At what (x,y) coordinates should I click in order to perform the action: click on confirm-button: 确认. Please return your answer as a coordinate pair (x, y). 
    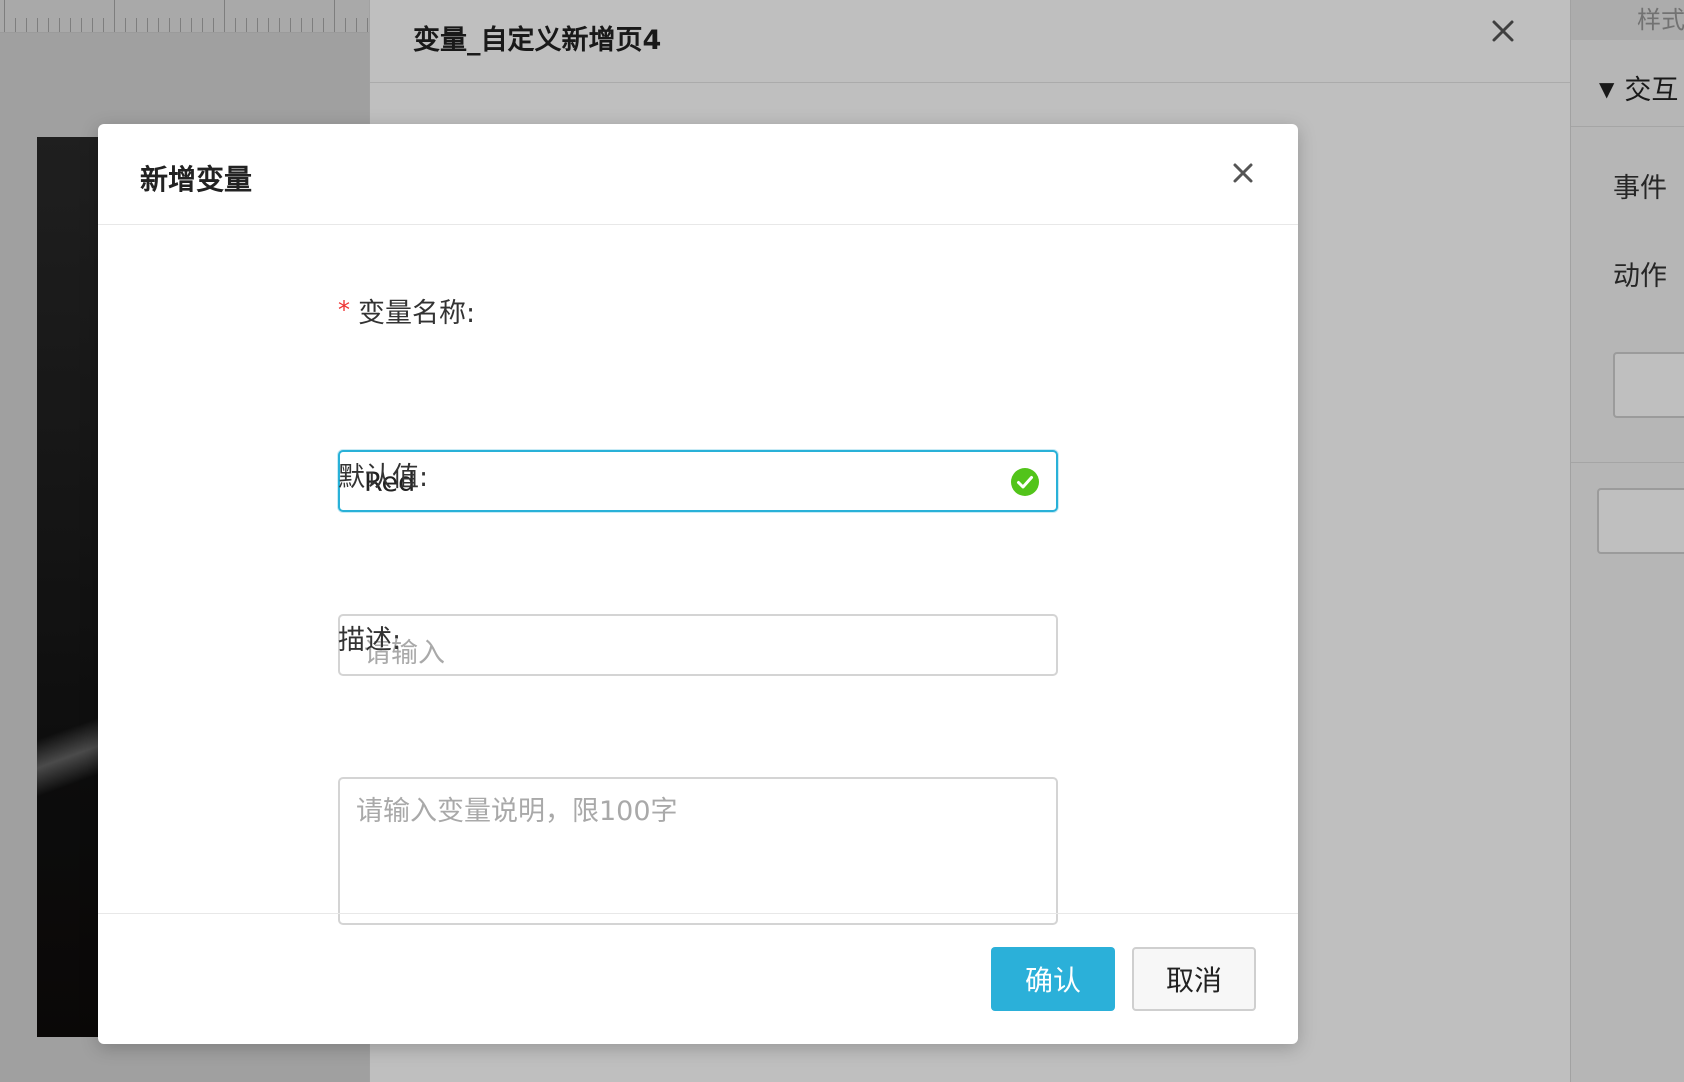
    Looking at the image, I should click on (1053, 979).